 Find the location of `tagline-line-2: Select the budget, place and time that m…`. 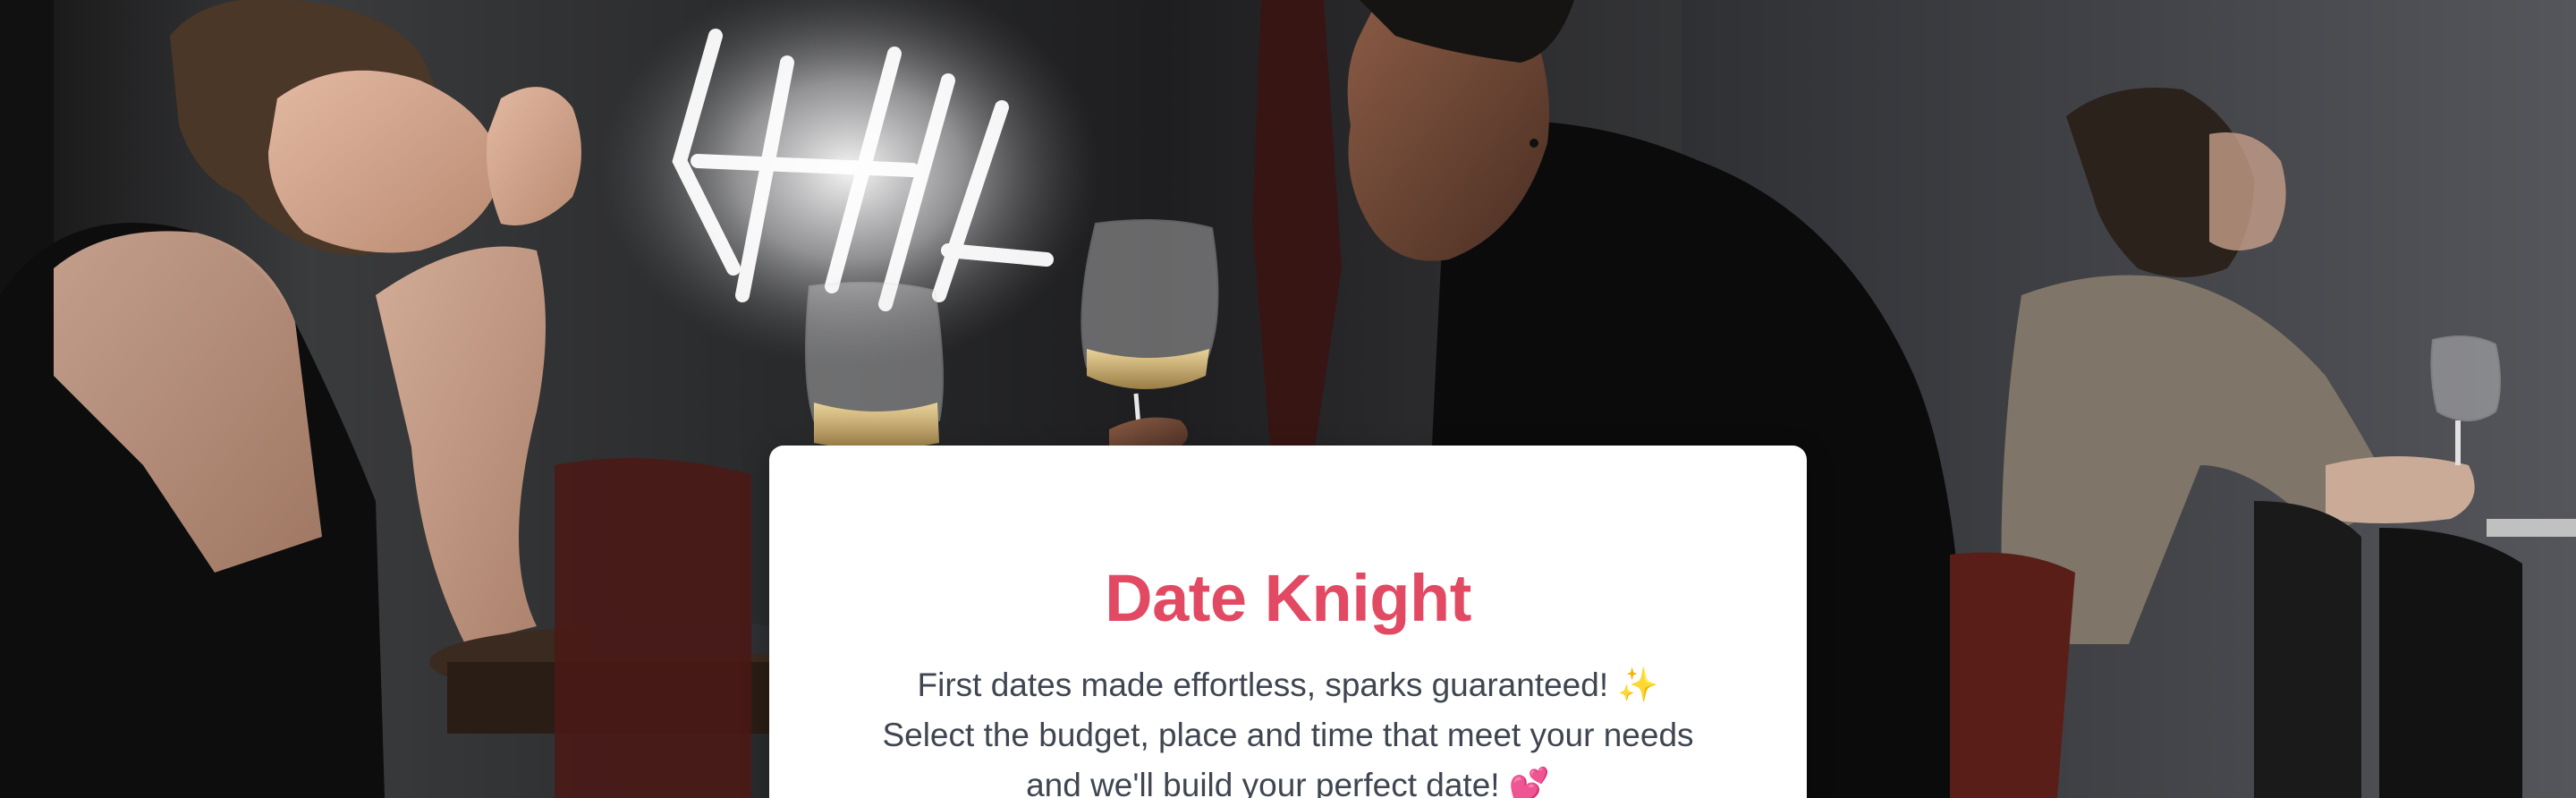

tagline-line-2: Select the budget, place and time that m… is located at coordinates (1288, 735).